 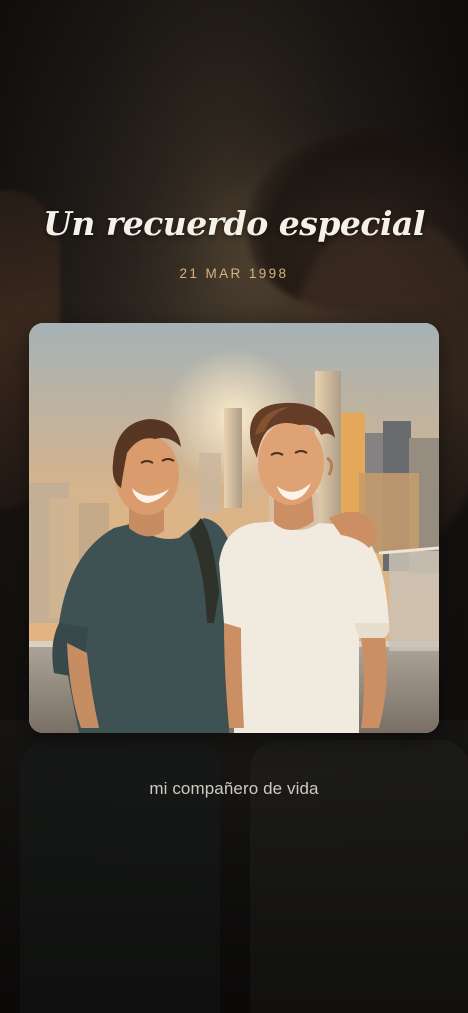 What do you see at coordinates (234, 273) in the screenshot?
I see `memory-date: 21 MAR 1998` at bounding box center [234, 273].